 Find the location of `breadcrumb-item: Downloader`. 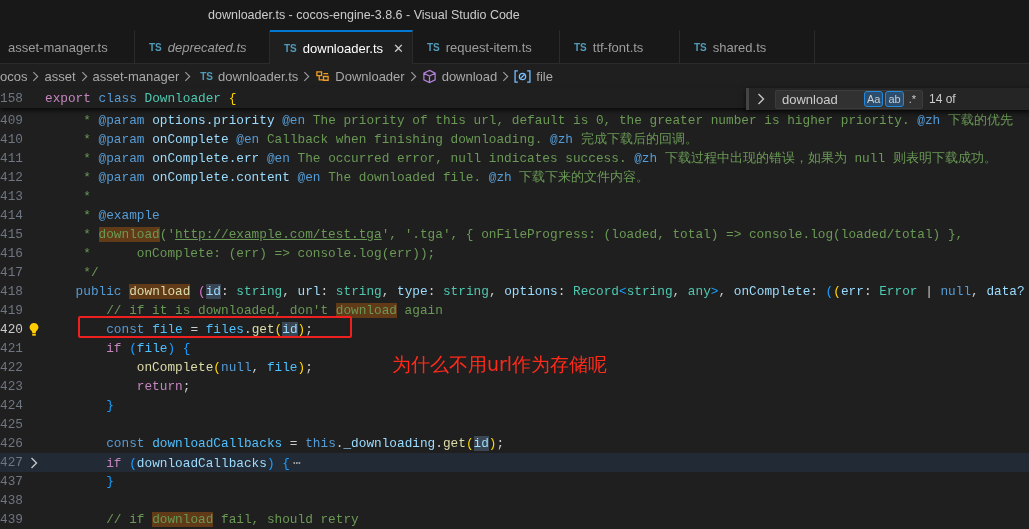

breadcrumb-item: Downloader is located at coordinates (360, 76).